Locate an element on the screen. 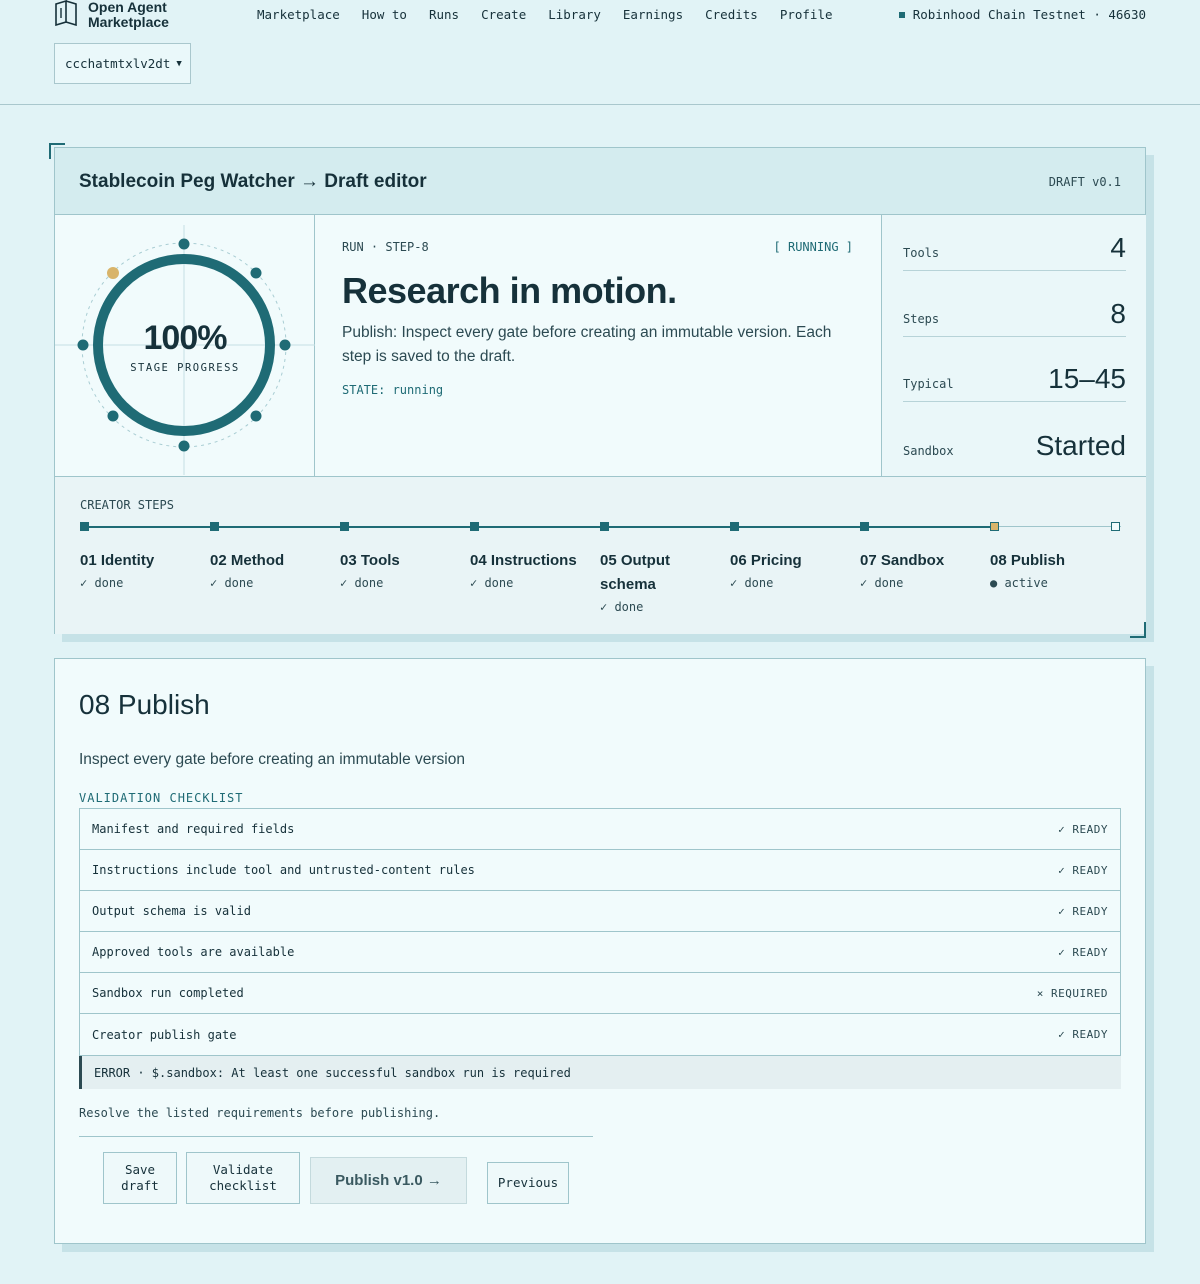 The image size is (1200, 1284). page-title: Stablecoin Peg Watcher → Draft editor is located at coordinates (253, 181).